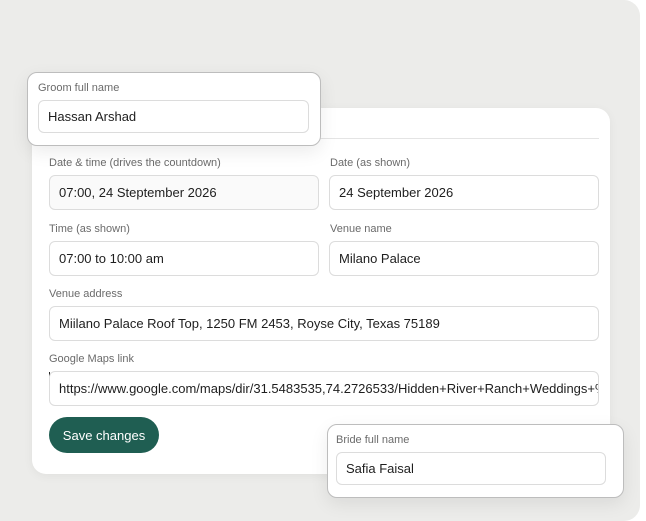  I want to click on datetime-input: 07:00, 24 Steptember 2026, so click(184, 192).